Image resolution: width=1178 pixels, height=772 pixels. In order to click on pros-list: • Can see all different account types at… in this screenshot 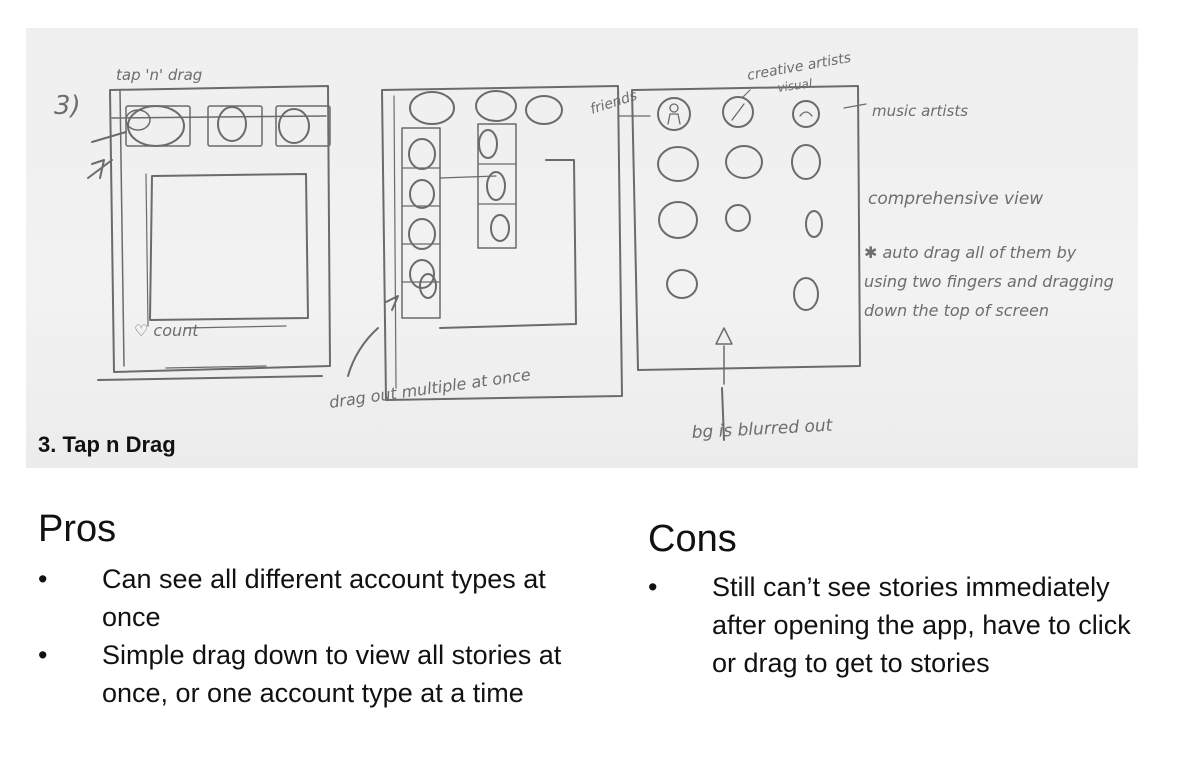, I will do `click(308, 636)`.